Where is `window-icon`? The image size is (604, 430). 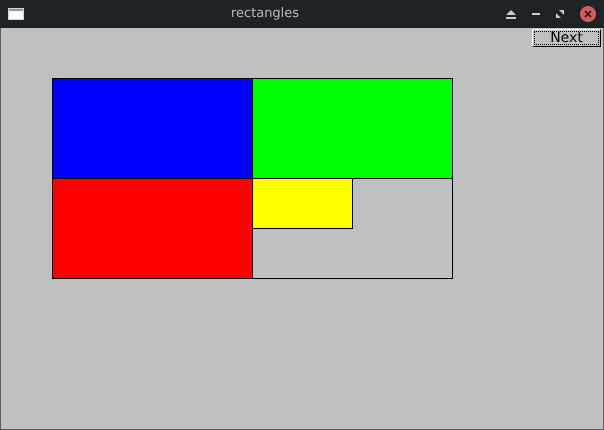
window-icon is located at coordinates (16, 14).